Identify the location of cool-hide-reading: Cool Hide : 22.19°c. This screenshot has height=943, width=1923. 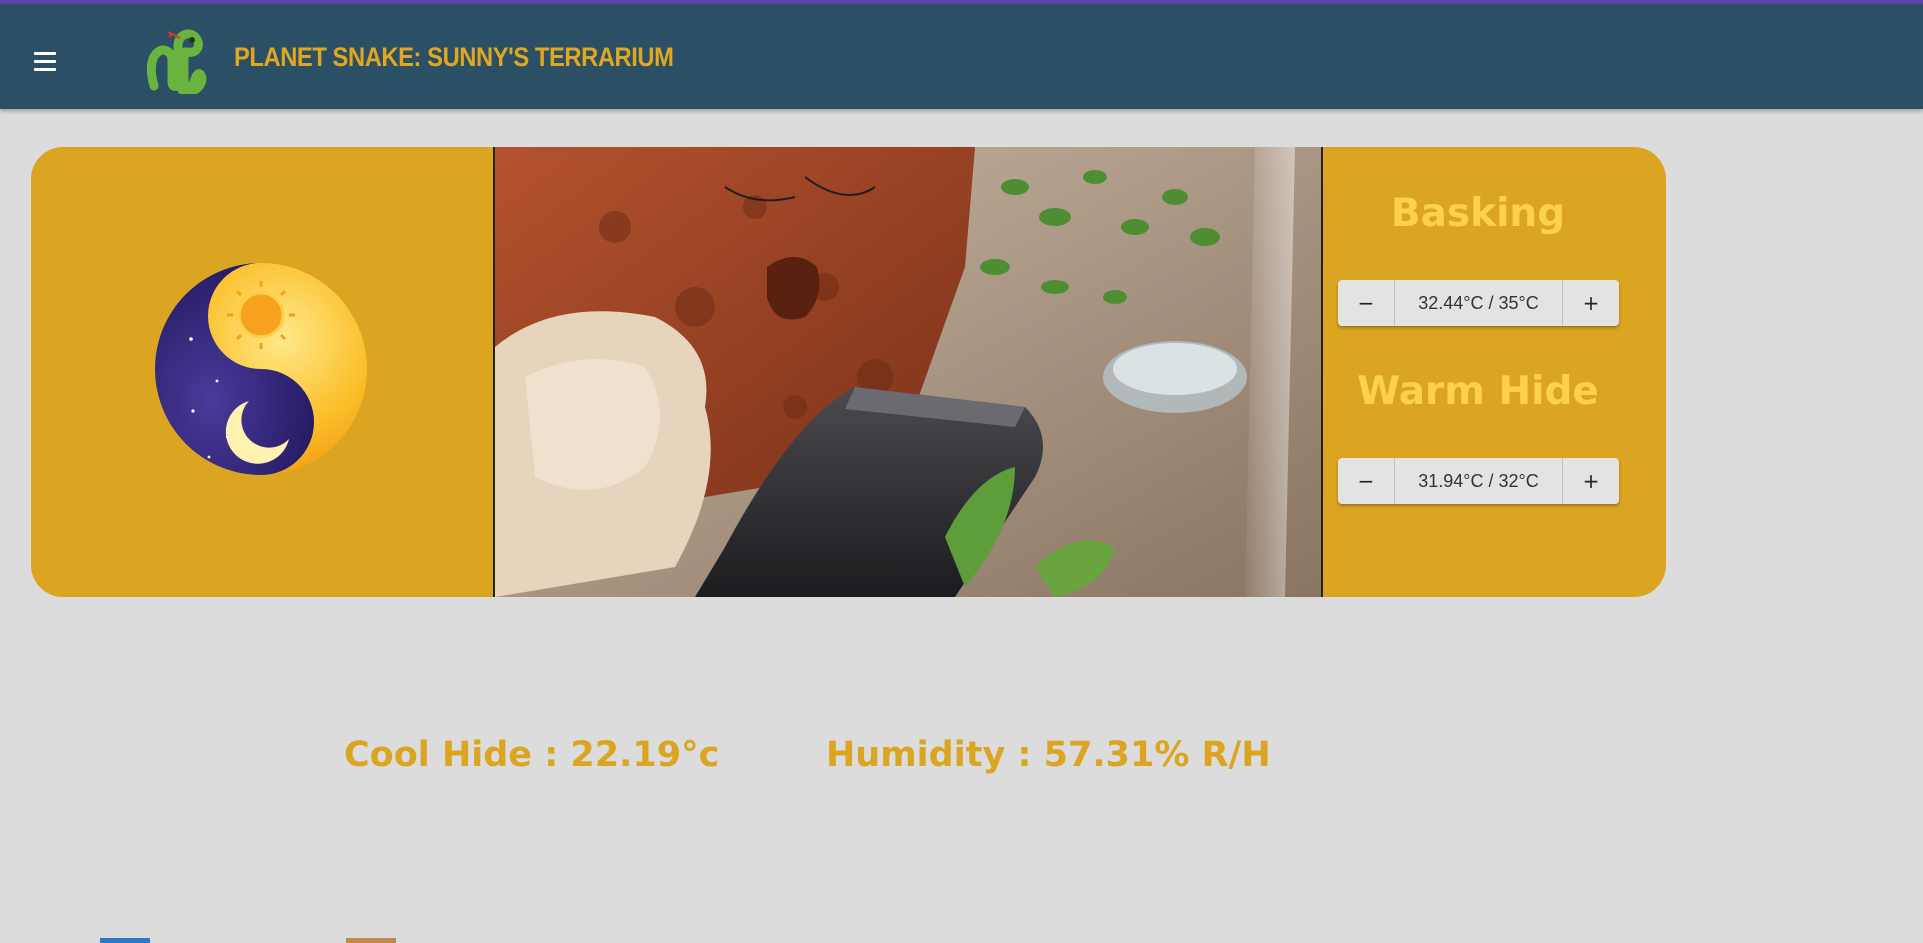
(532, 755).